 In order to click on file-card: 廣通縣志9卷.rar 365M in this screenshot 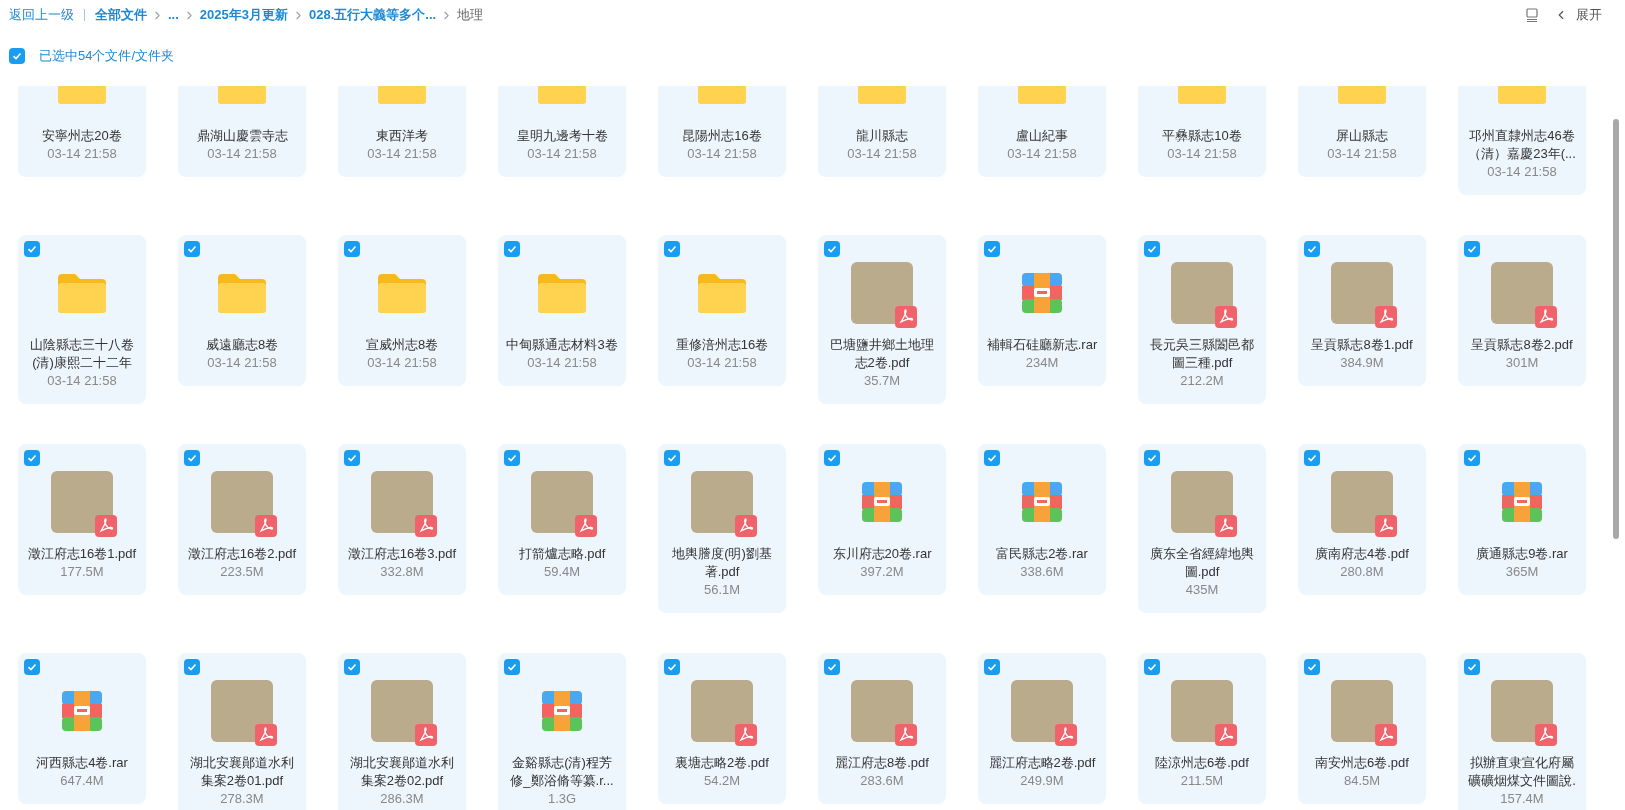, I will do `click(1522, 519)`.